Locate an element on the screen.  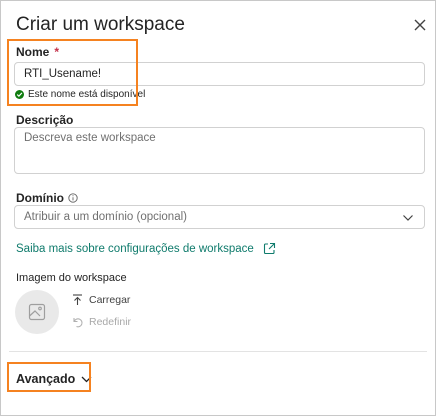
required-marker: * is located at coordinates (57, 52).